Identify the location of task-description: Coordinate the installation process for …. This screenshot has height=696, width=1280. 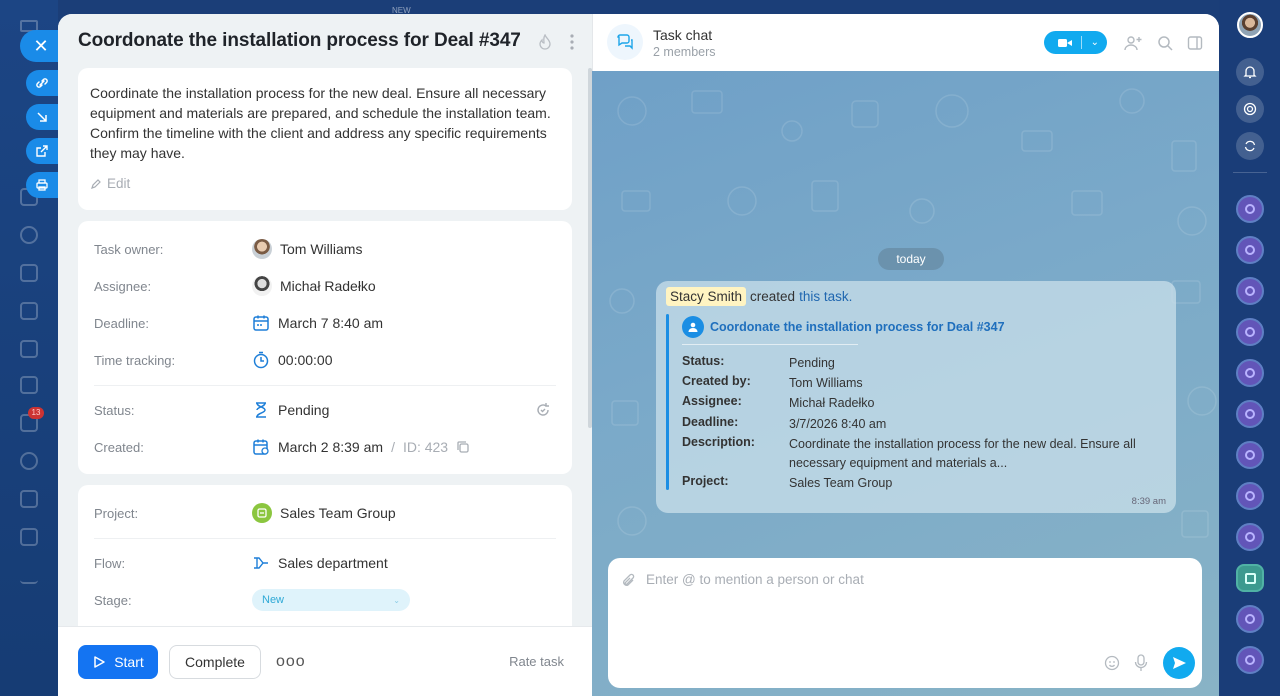
(320, 123).